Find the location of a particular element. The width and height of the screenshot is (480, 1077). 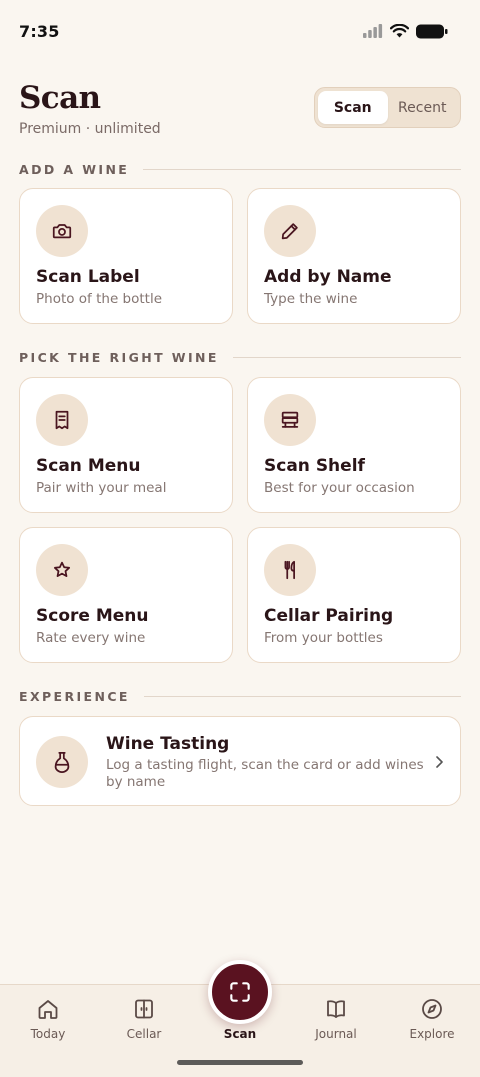

tab-bar: Today Cellar Scan Journal Explore is located at coordinates (240, 1018).